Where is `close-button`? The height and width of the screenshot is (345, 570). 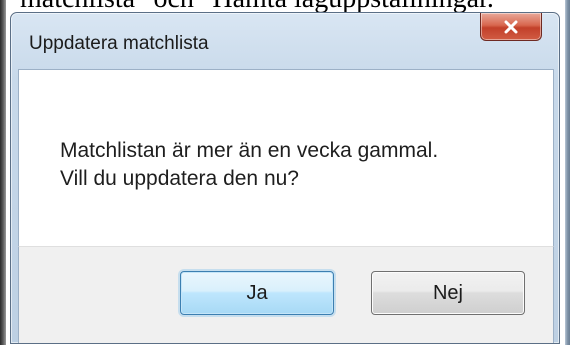 close-button is located at coordinates (511, 27).